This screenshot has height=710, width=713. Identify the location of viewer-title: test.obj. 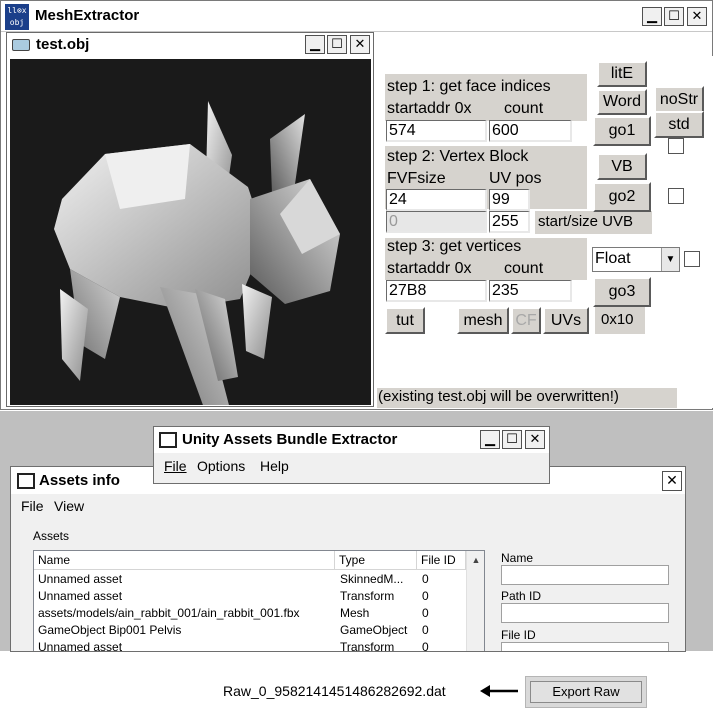
(63, 44).